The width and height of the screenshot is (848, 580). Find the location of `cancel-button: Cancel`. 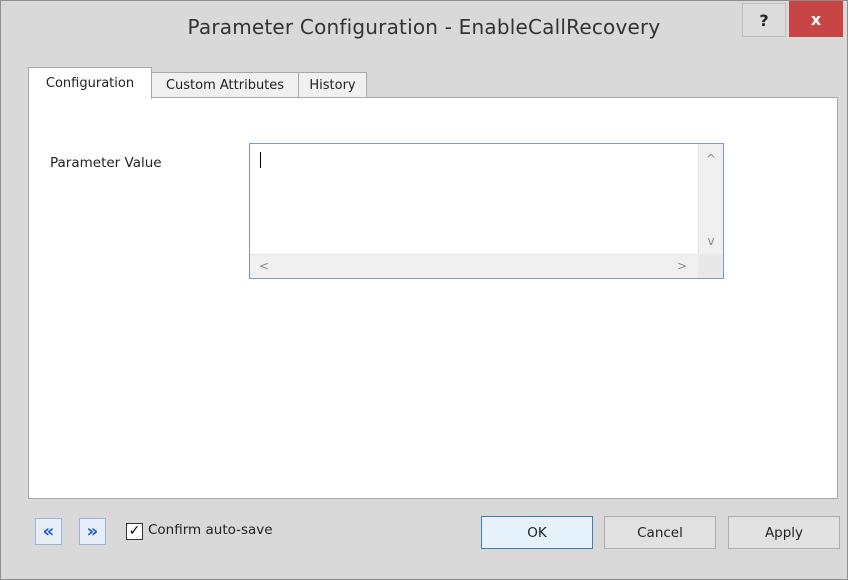

cancel-button: Cancel is located at coordinates (660, 532).